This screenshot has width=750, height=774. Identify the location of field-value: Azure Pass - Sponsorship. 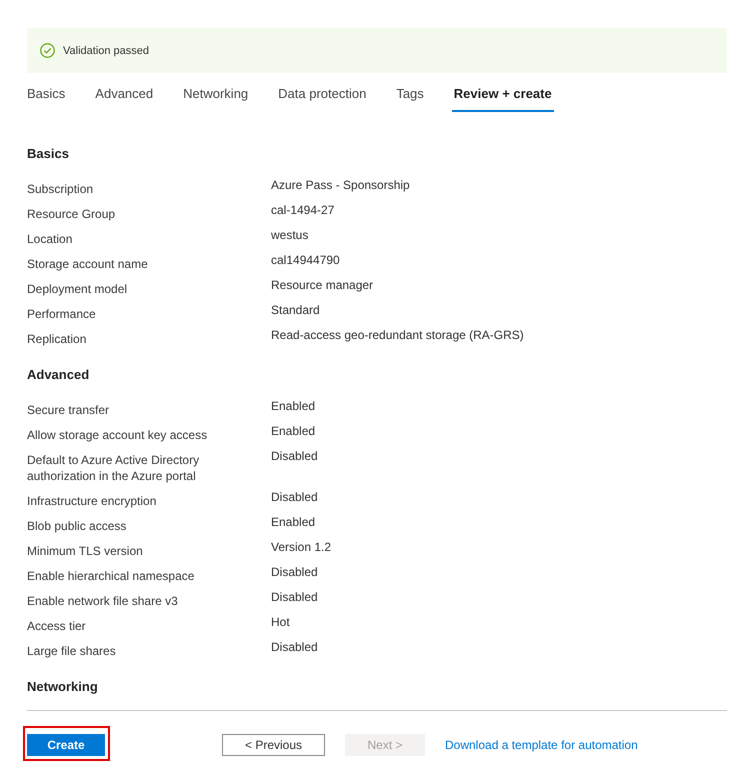
(341, 185).